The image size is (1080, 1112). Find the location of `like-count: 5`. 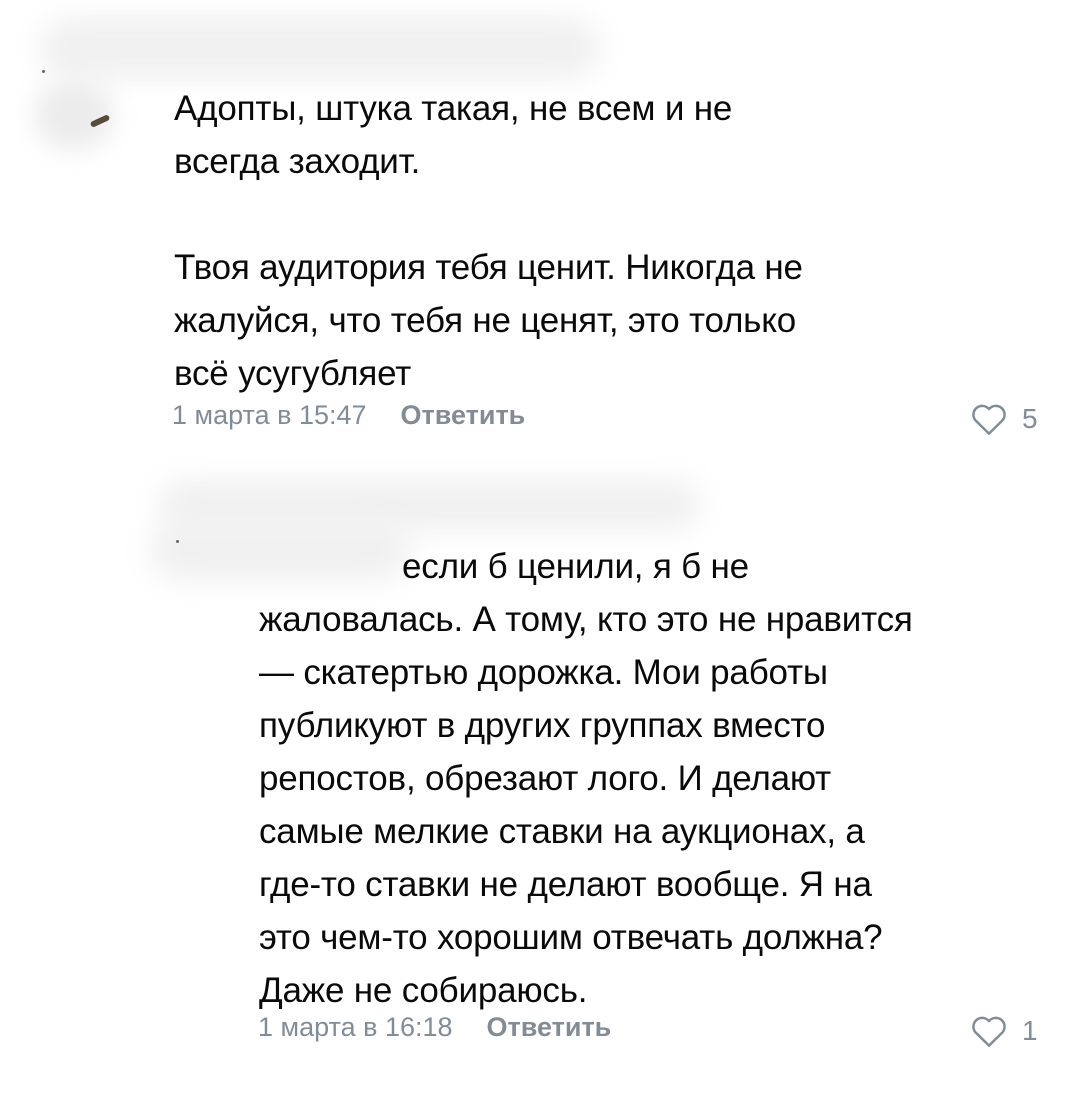

like-count: 5 is located at coordinates (1030, 418).